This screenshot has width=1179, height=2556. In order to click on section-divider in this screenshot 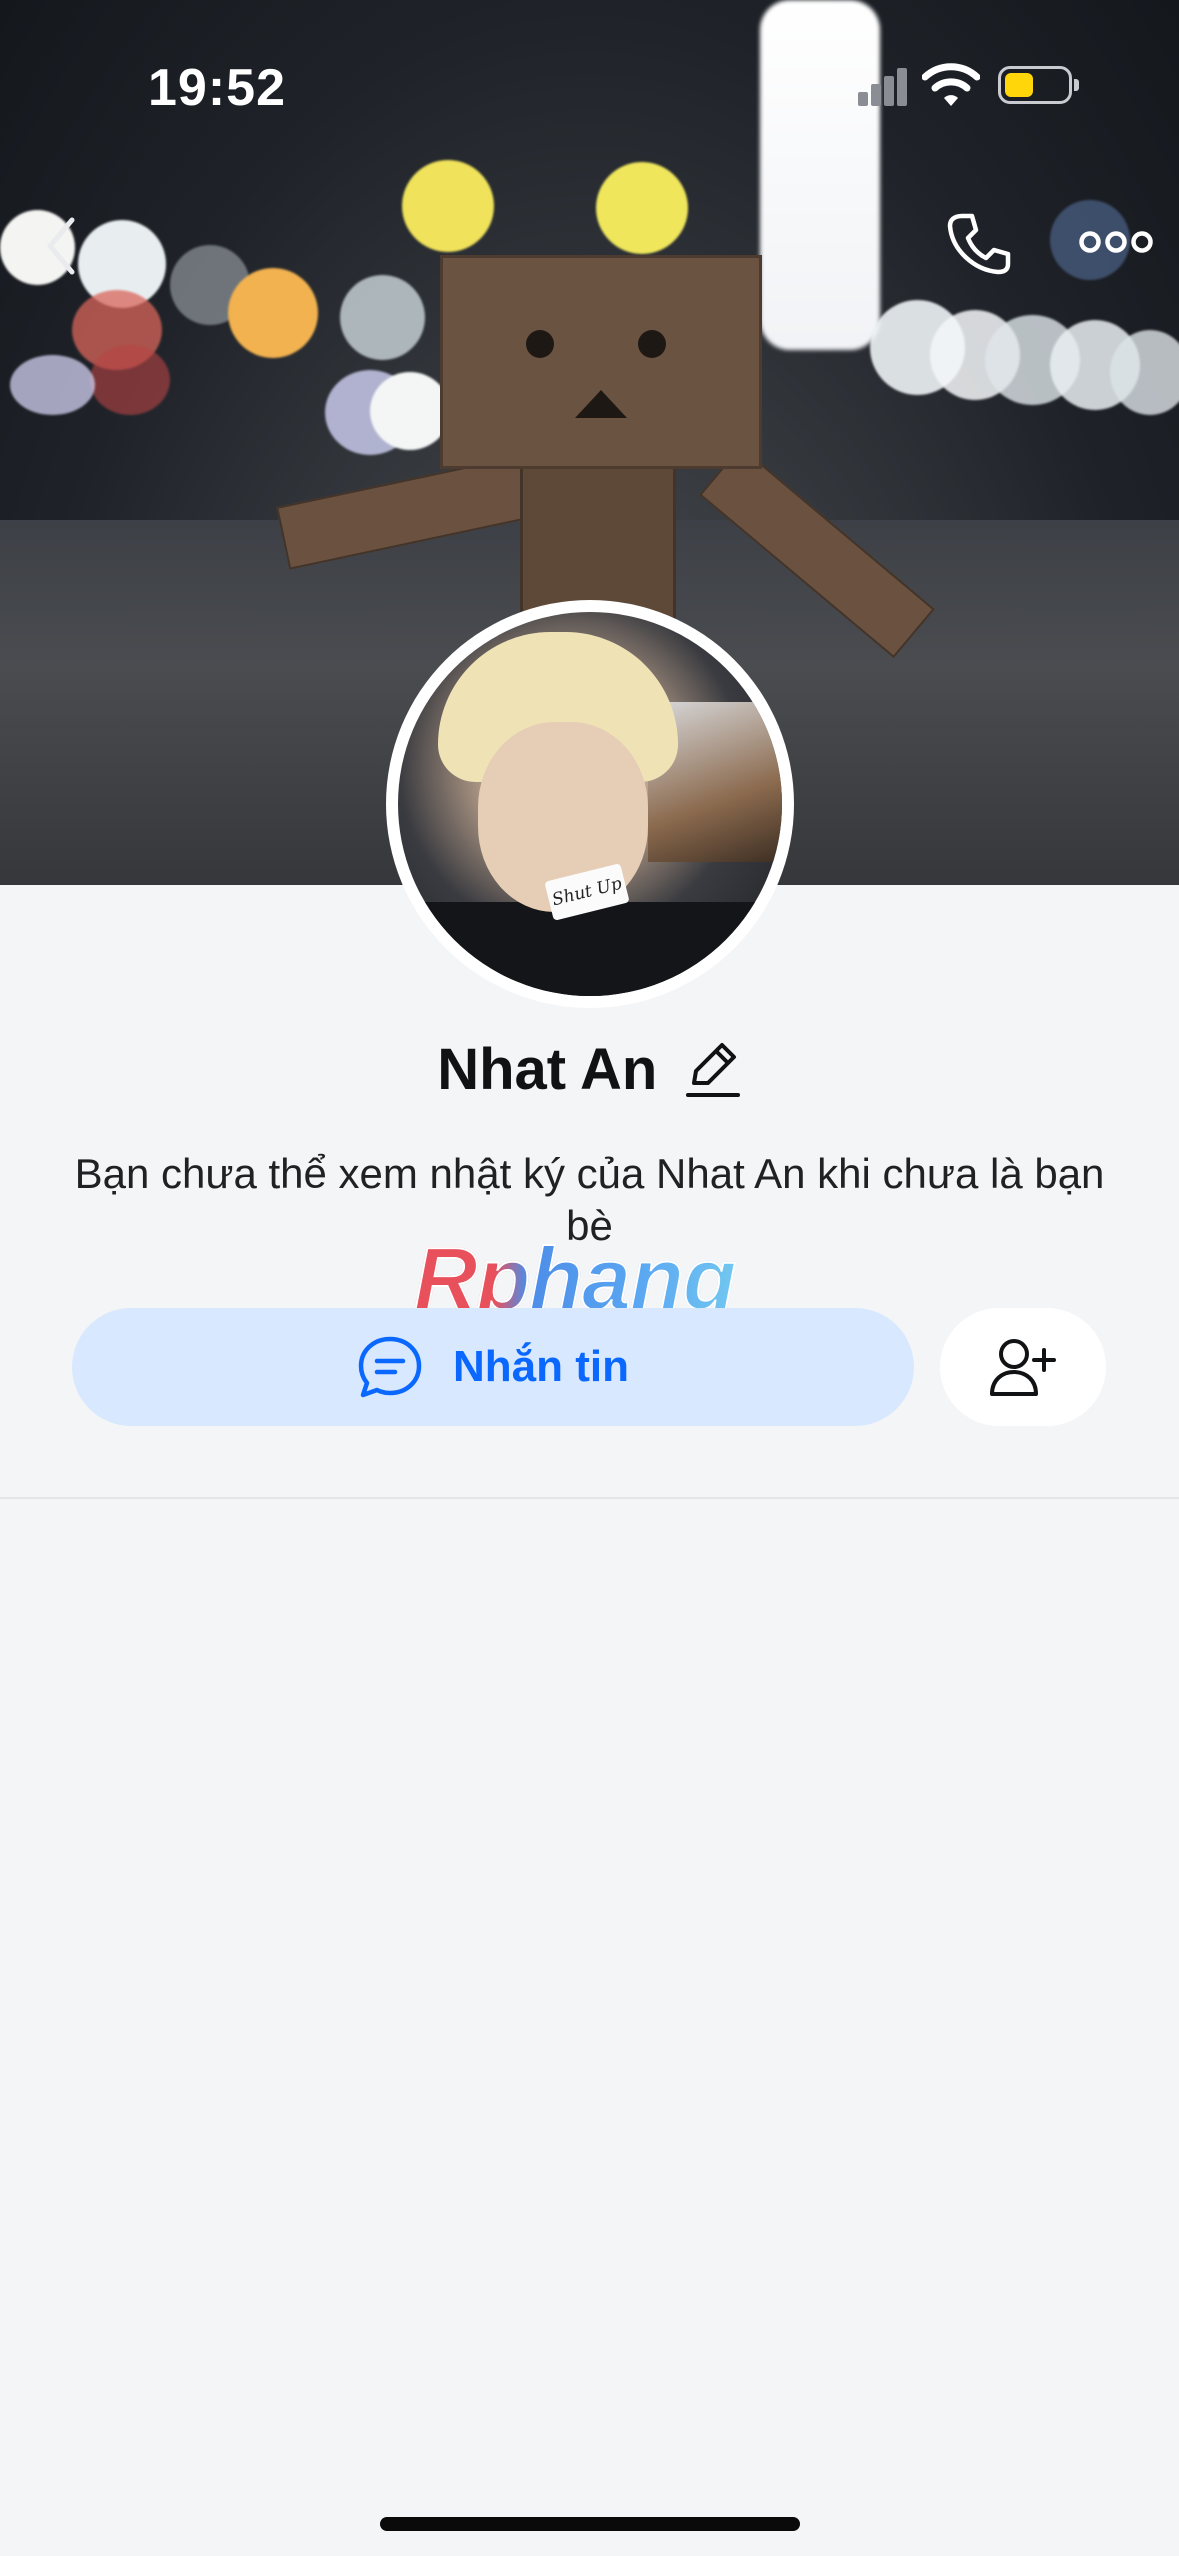, I will do `click(589, 1498)`.